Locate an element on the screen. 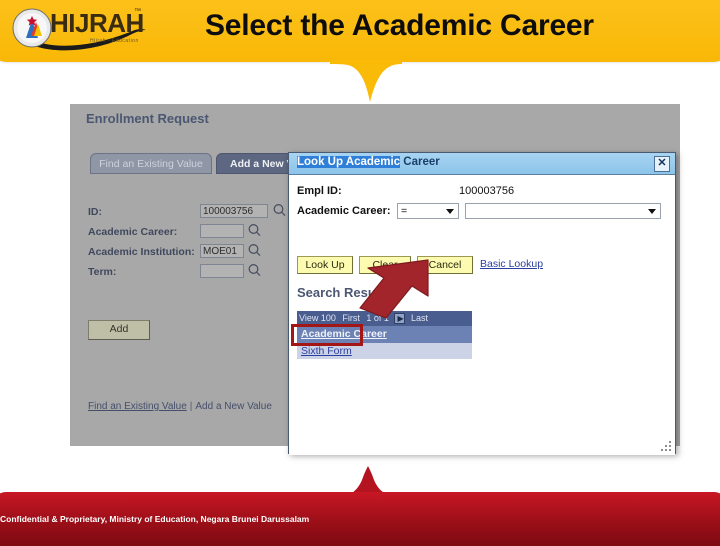 The width and height of the screenshot is (720, 546). label-academic-career: Academic Career: is located at coordinates (133, 232).